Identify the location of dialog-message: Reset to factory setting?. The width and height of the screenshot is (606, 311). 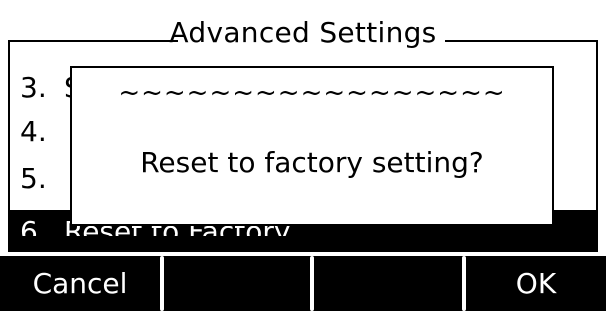
(312, 162).